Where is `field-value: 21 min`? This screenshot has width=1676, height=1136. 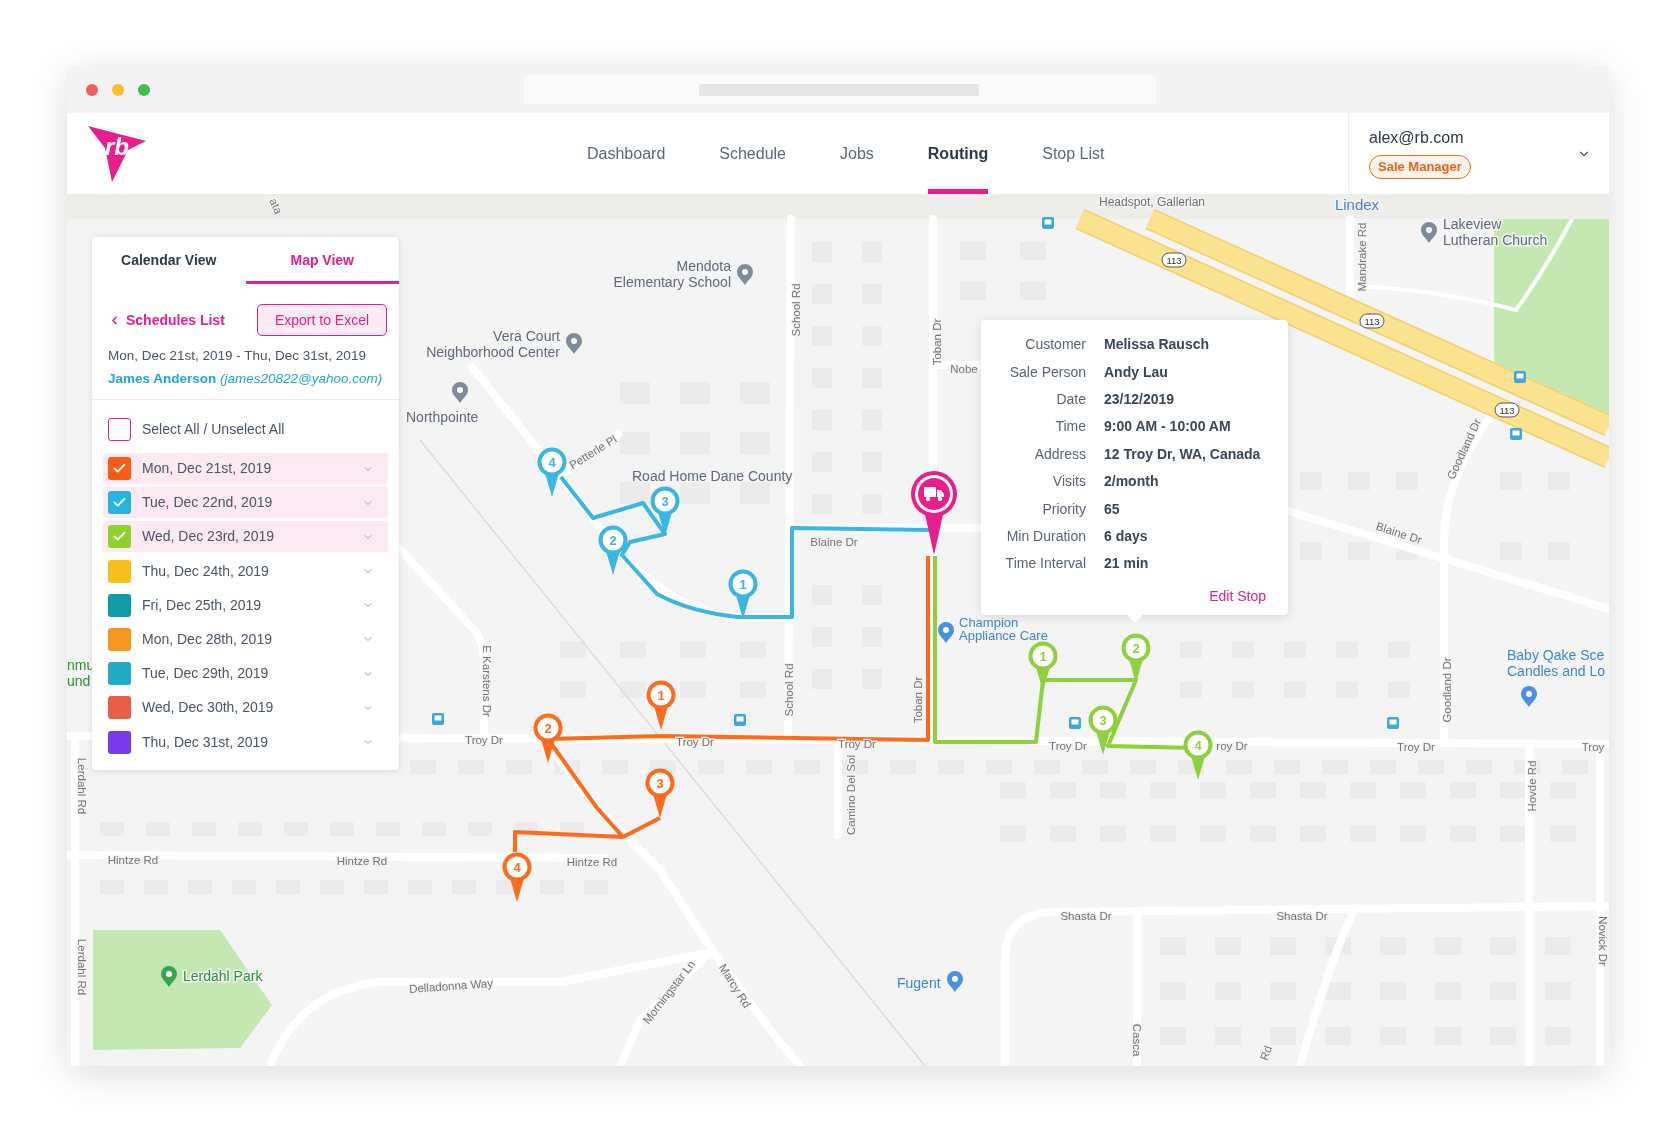 field-value: 21 min is located at coordinates (1126, 564).